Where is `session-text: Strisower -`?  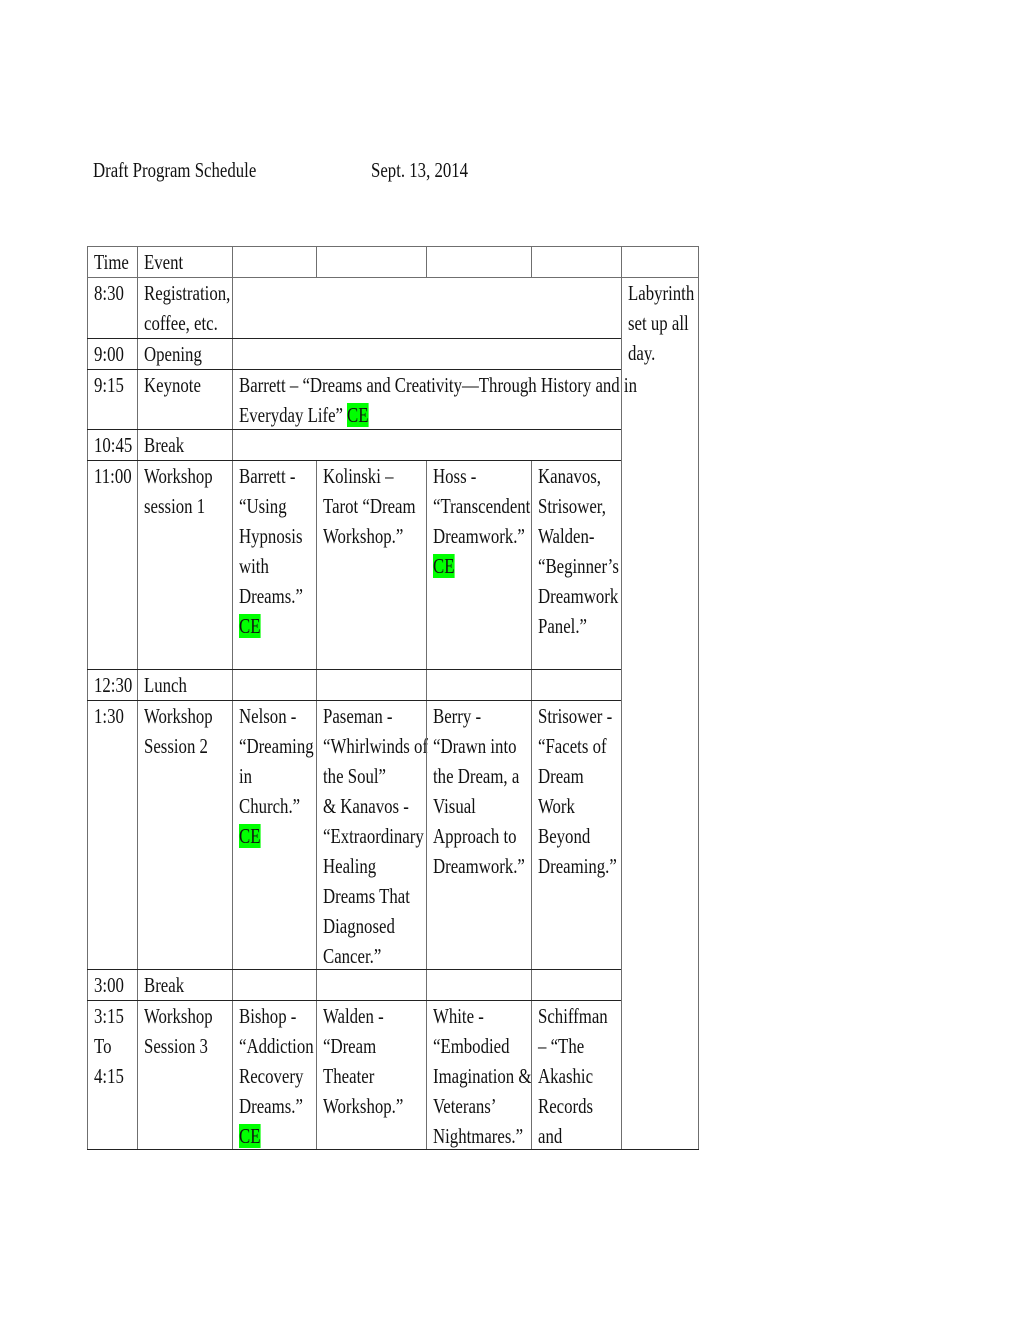
session-text: Strisower - is located at coordinates (575, 716).